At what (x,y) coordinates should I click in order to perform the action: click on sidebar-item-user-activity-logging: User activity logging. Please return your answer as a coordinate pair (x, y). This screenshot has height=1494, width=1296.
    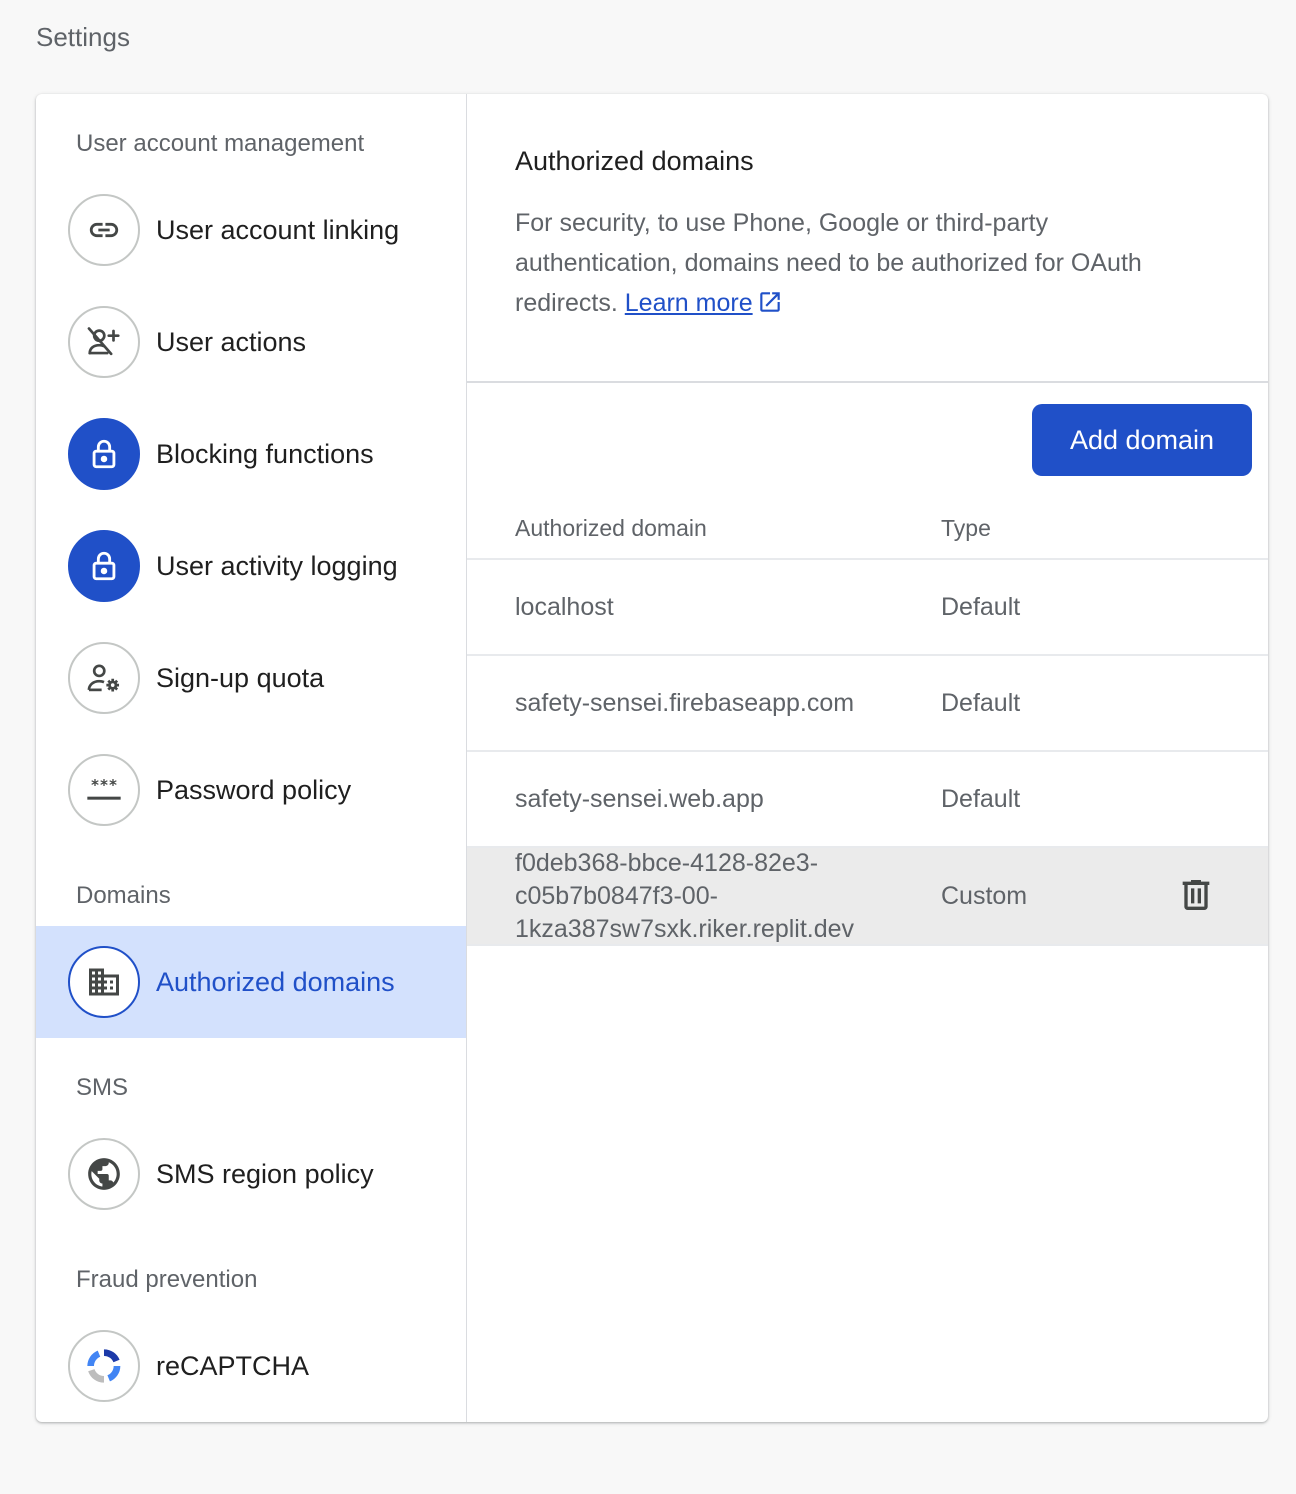
    Looking at the image, I should click on (251, 566).